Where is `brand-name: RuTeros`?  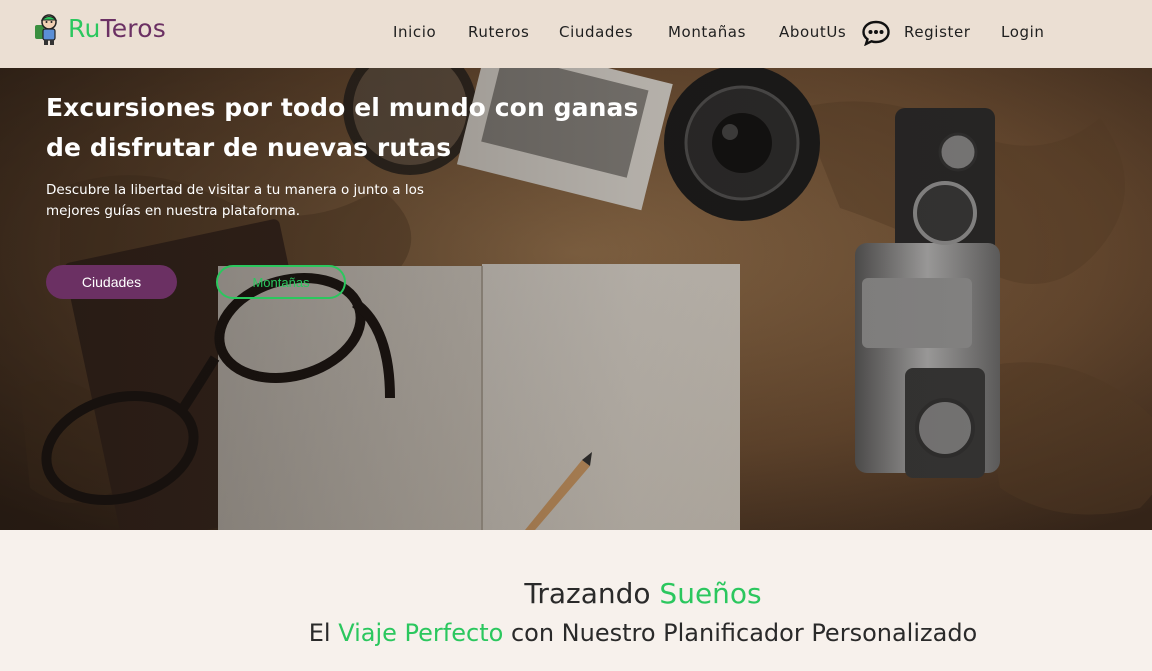 brand-name: RuTeros is located at coordinates (117, 29).